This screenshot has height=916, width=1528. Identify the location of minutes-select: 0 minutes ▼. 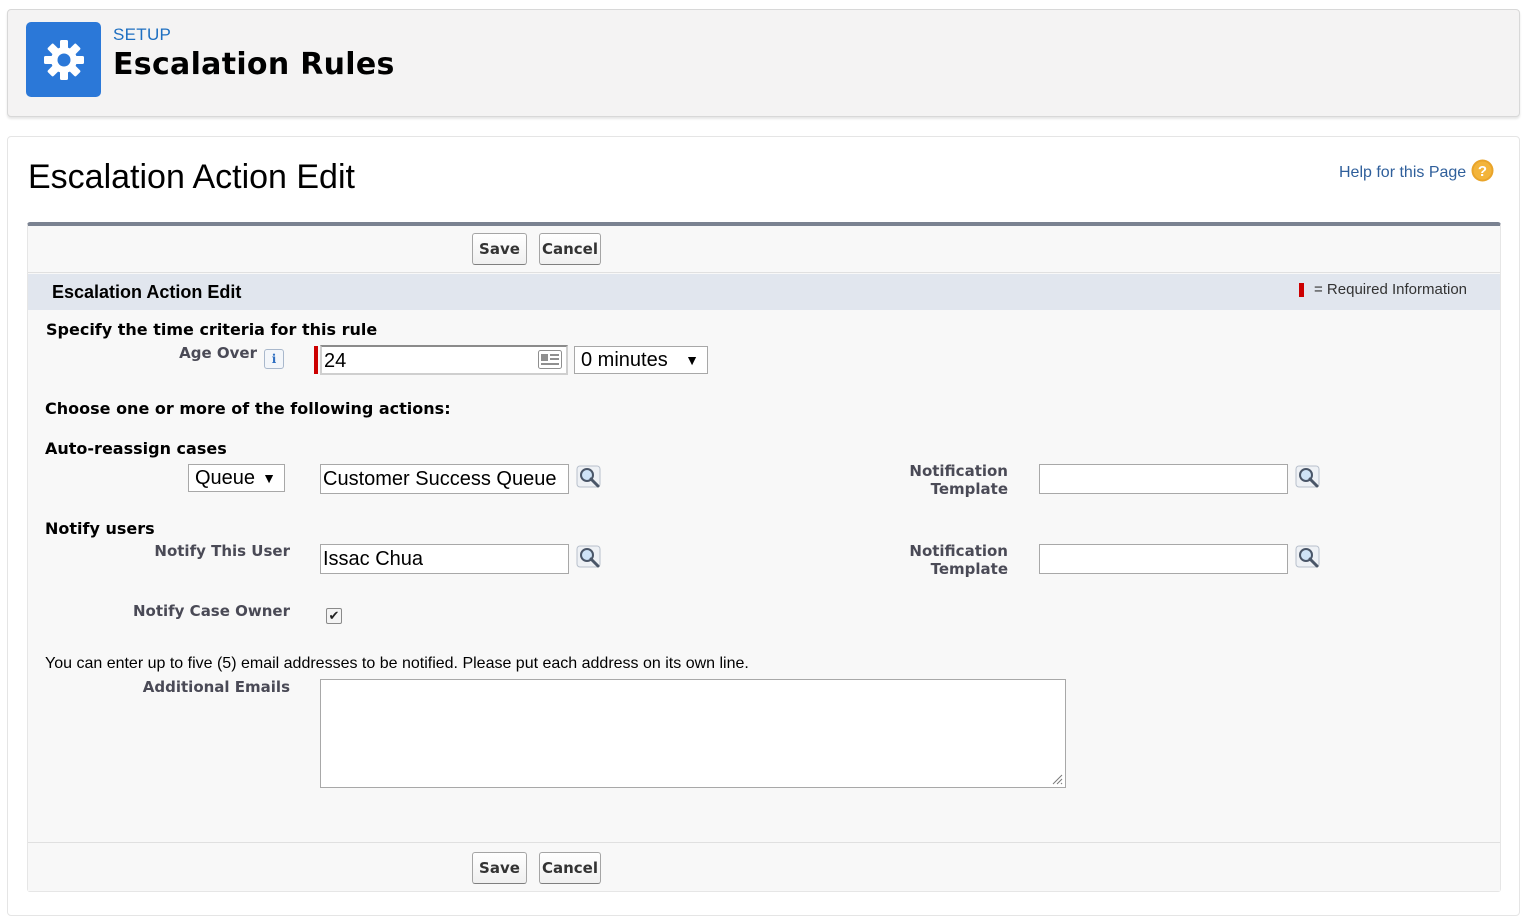
(641, 360).